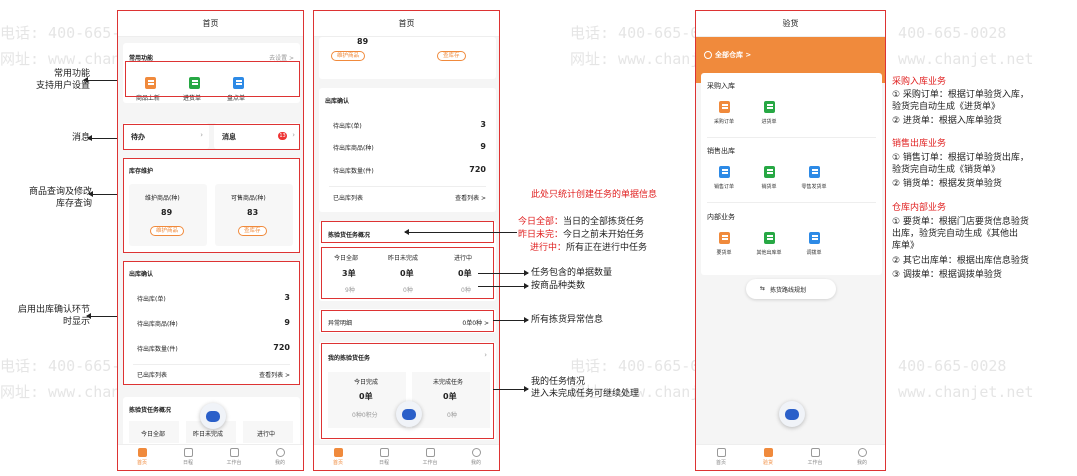 The image size is (1077, 476). Describe the element at coordinates (960, 164) in the screenshot. I see `text-sales-1: ① 销售订单：根据订单验货出库， 验货完自动生成《销货单》` at that location.